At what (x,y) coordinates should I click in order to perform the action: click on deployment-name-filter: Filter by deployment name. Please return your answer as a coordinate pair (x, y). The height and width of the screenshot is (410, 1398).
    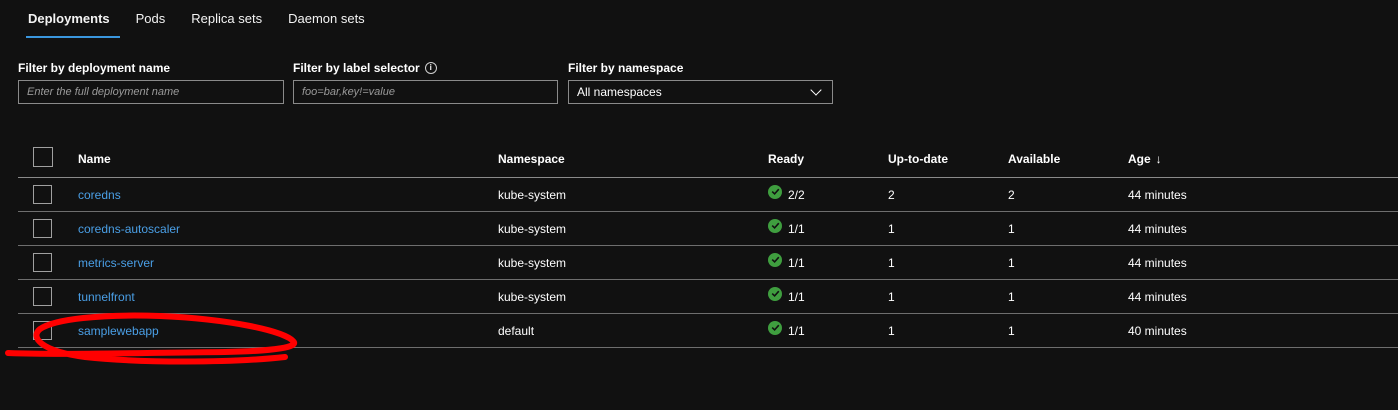
    Looking at the image, I should click on (151, 82).